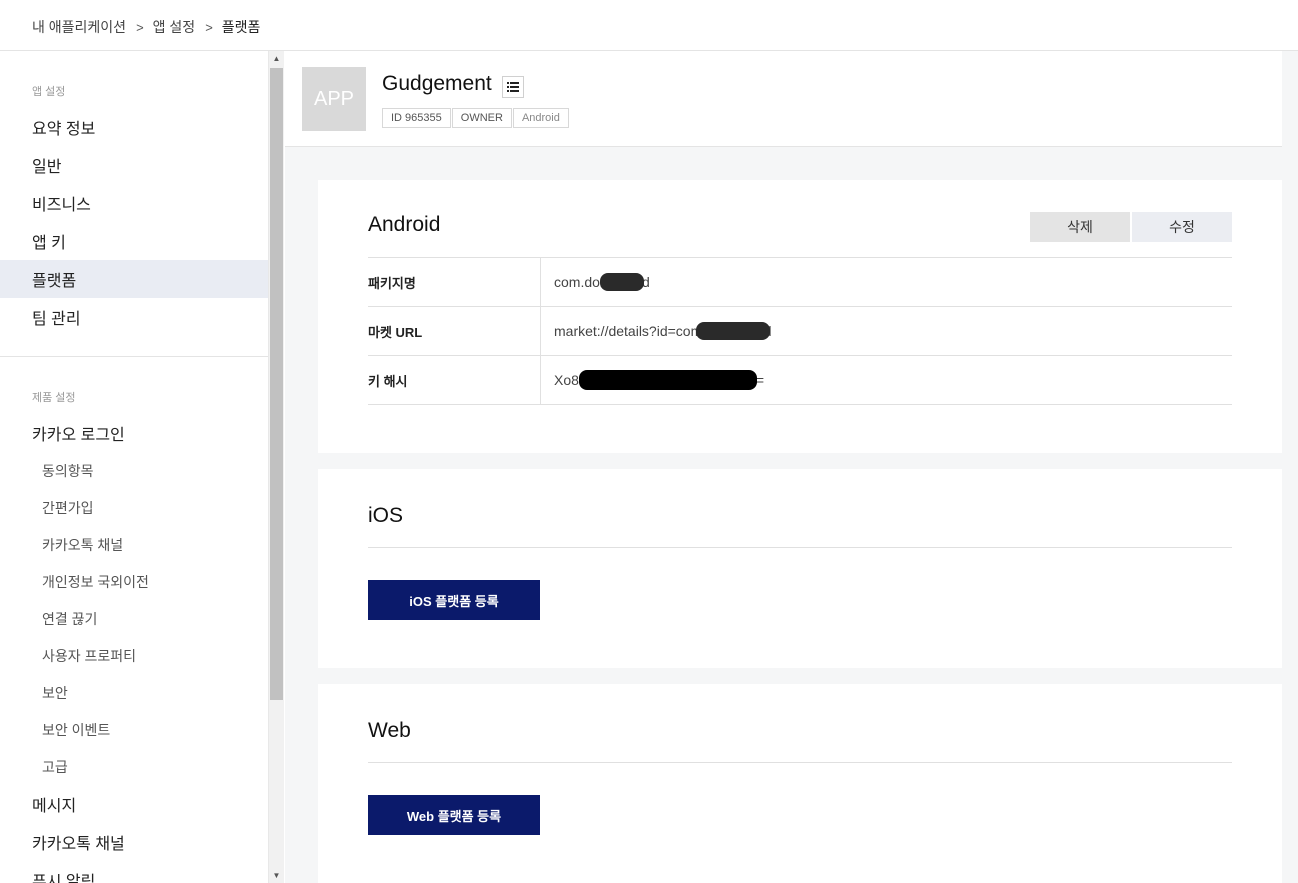 This screenshot has width=1298, height=883. I want to click on app-name: Gudgement, so click(437, 83).